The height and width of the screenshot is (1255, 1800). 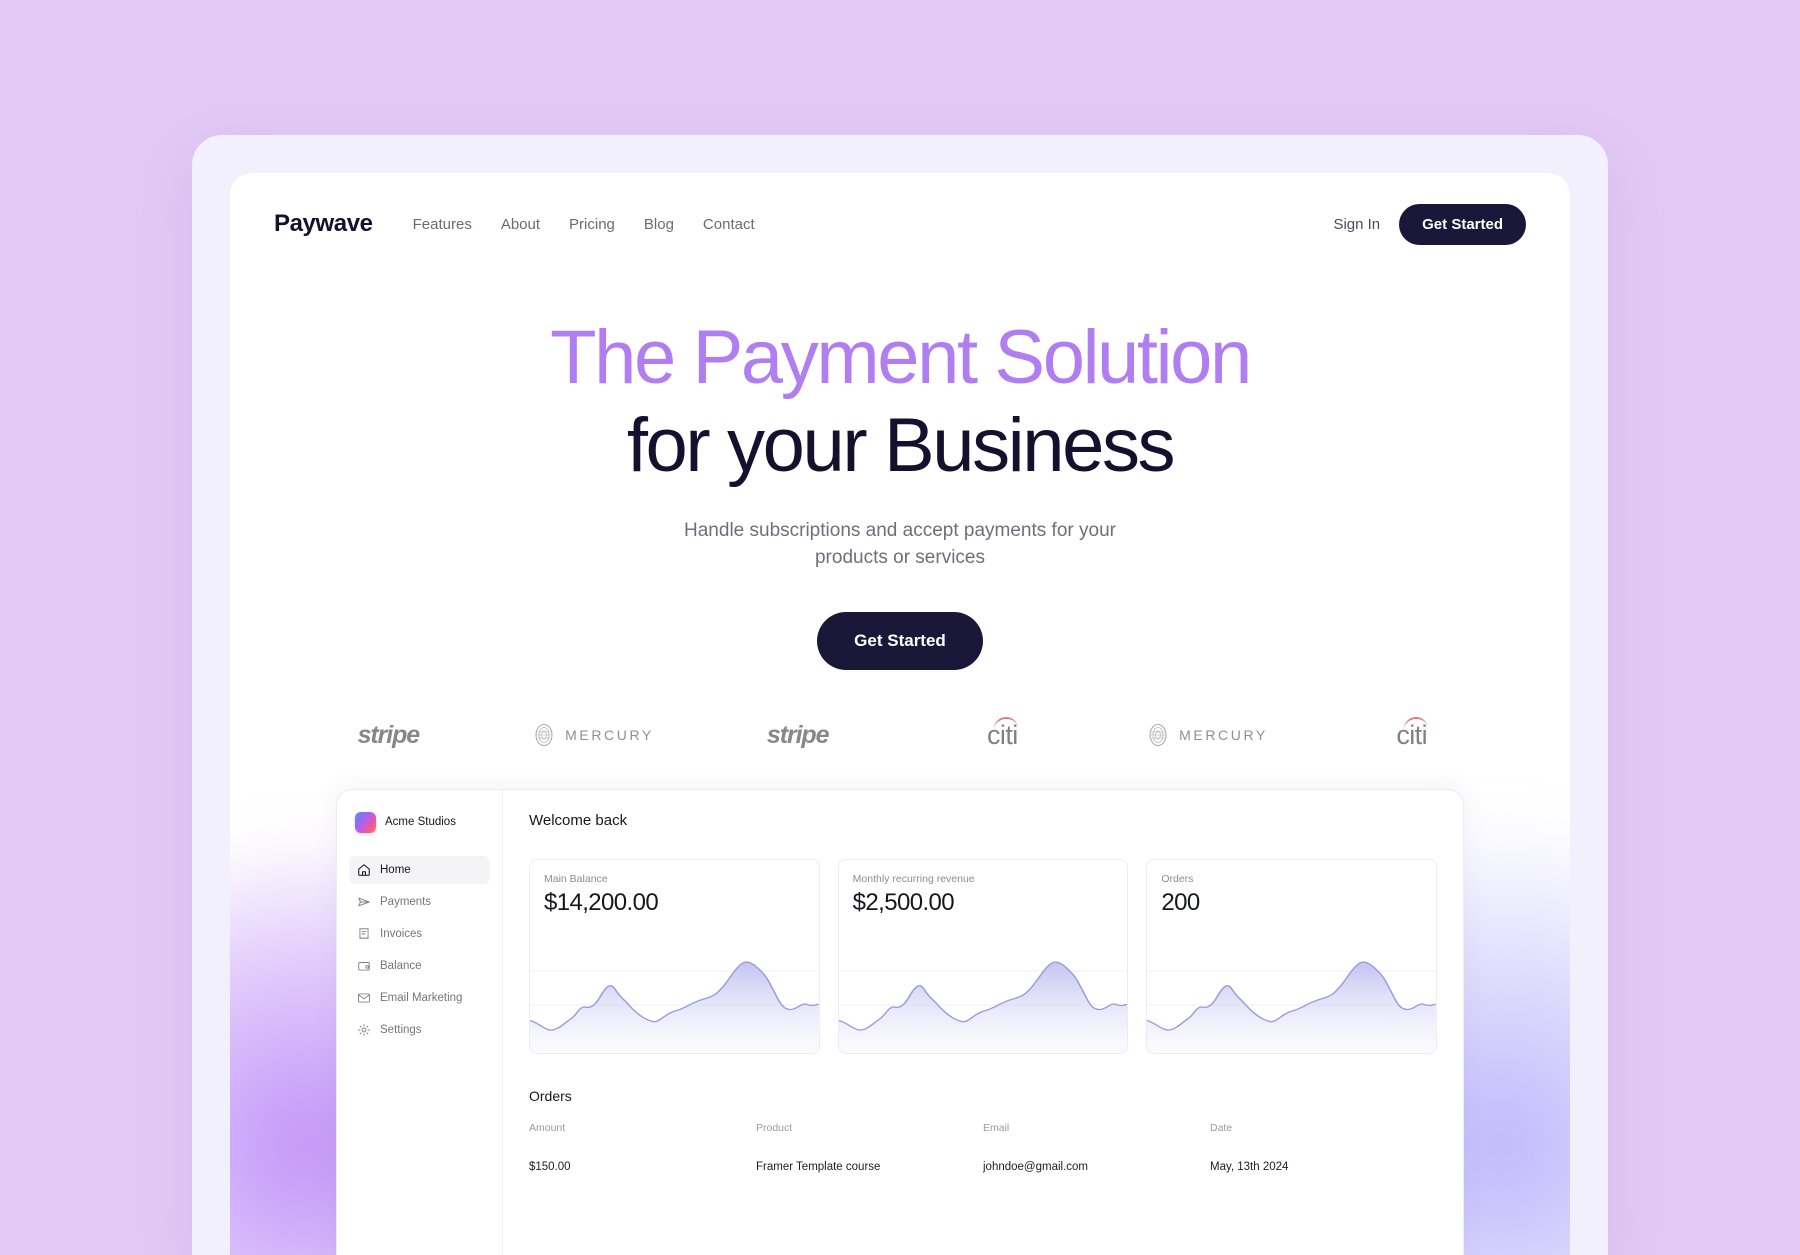 I want to click on stat-card-mrr: Monthly recurring revenue $2,500.00, so click(x=983, y=956).